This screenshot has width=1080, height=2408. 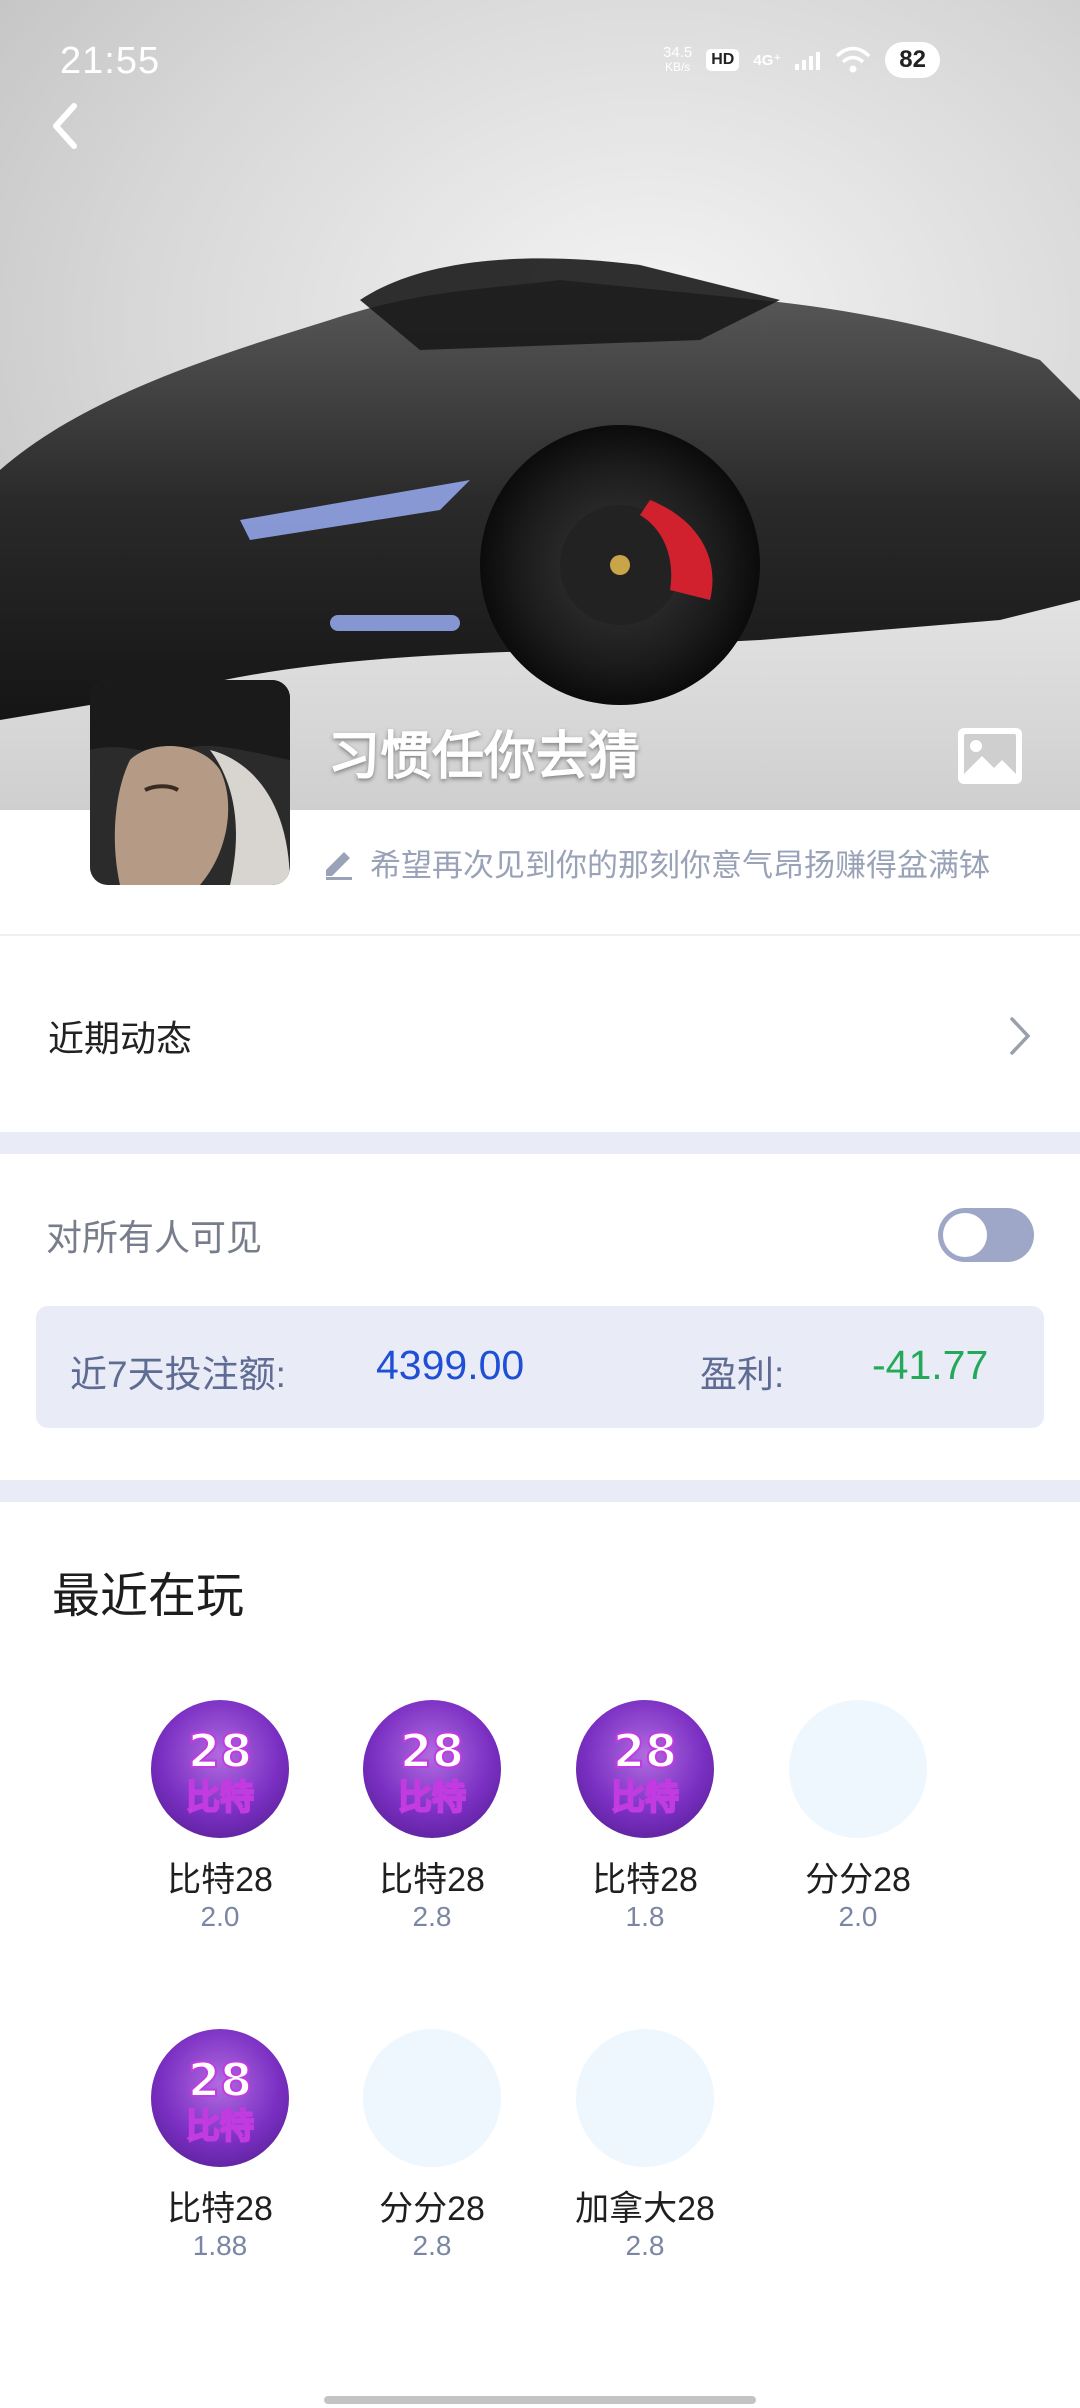 I want to click on network-speed: 34.5 KB/s, so click(x=677, y=60).